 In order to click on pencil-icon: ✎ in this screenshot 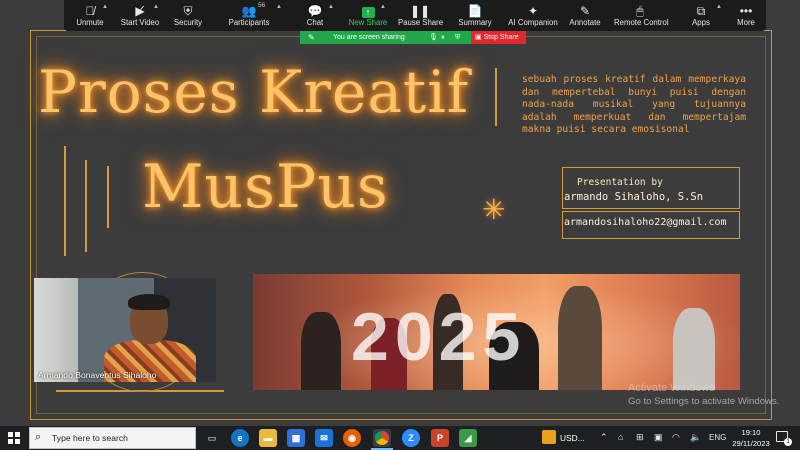, I will do `click(585, 11)`.